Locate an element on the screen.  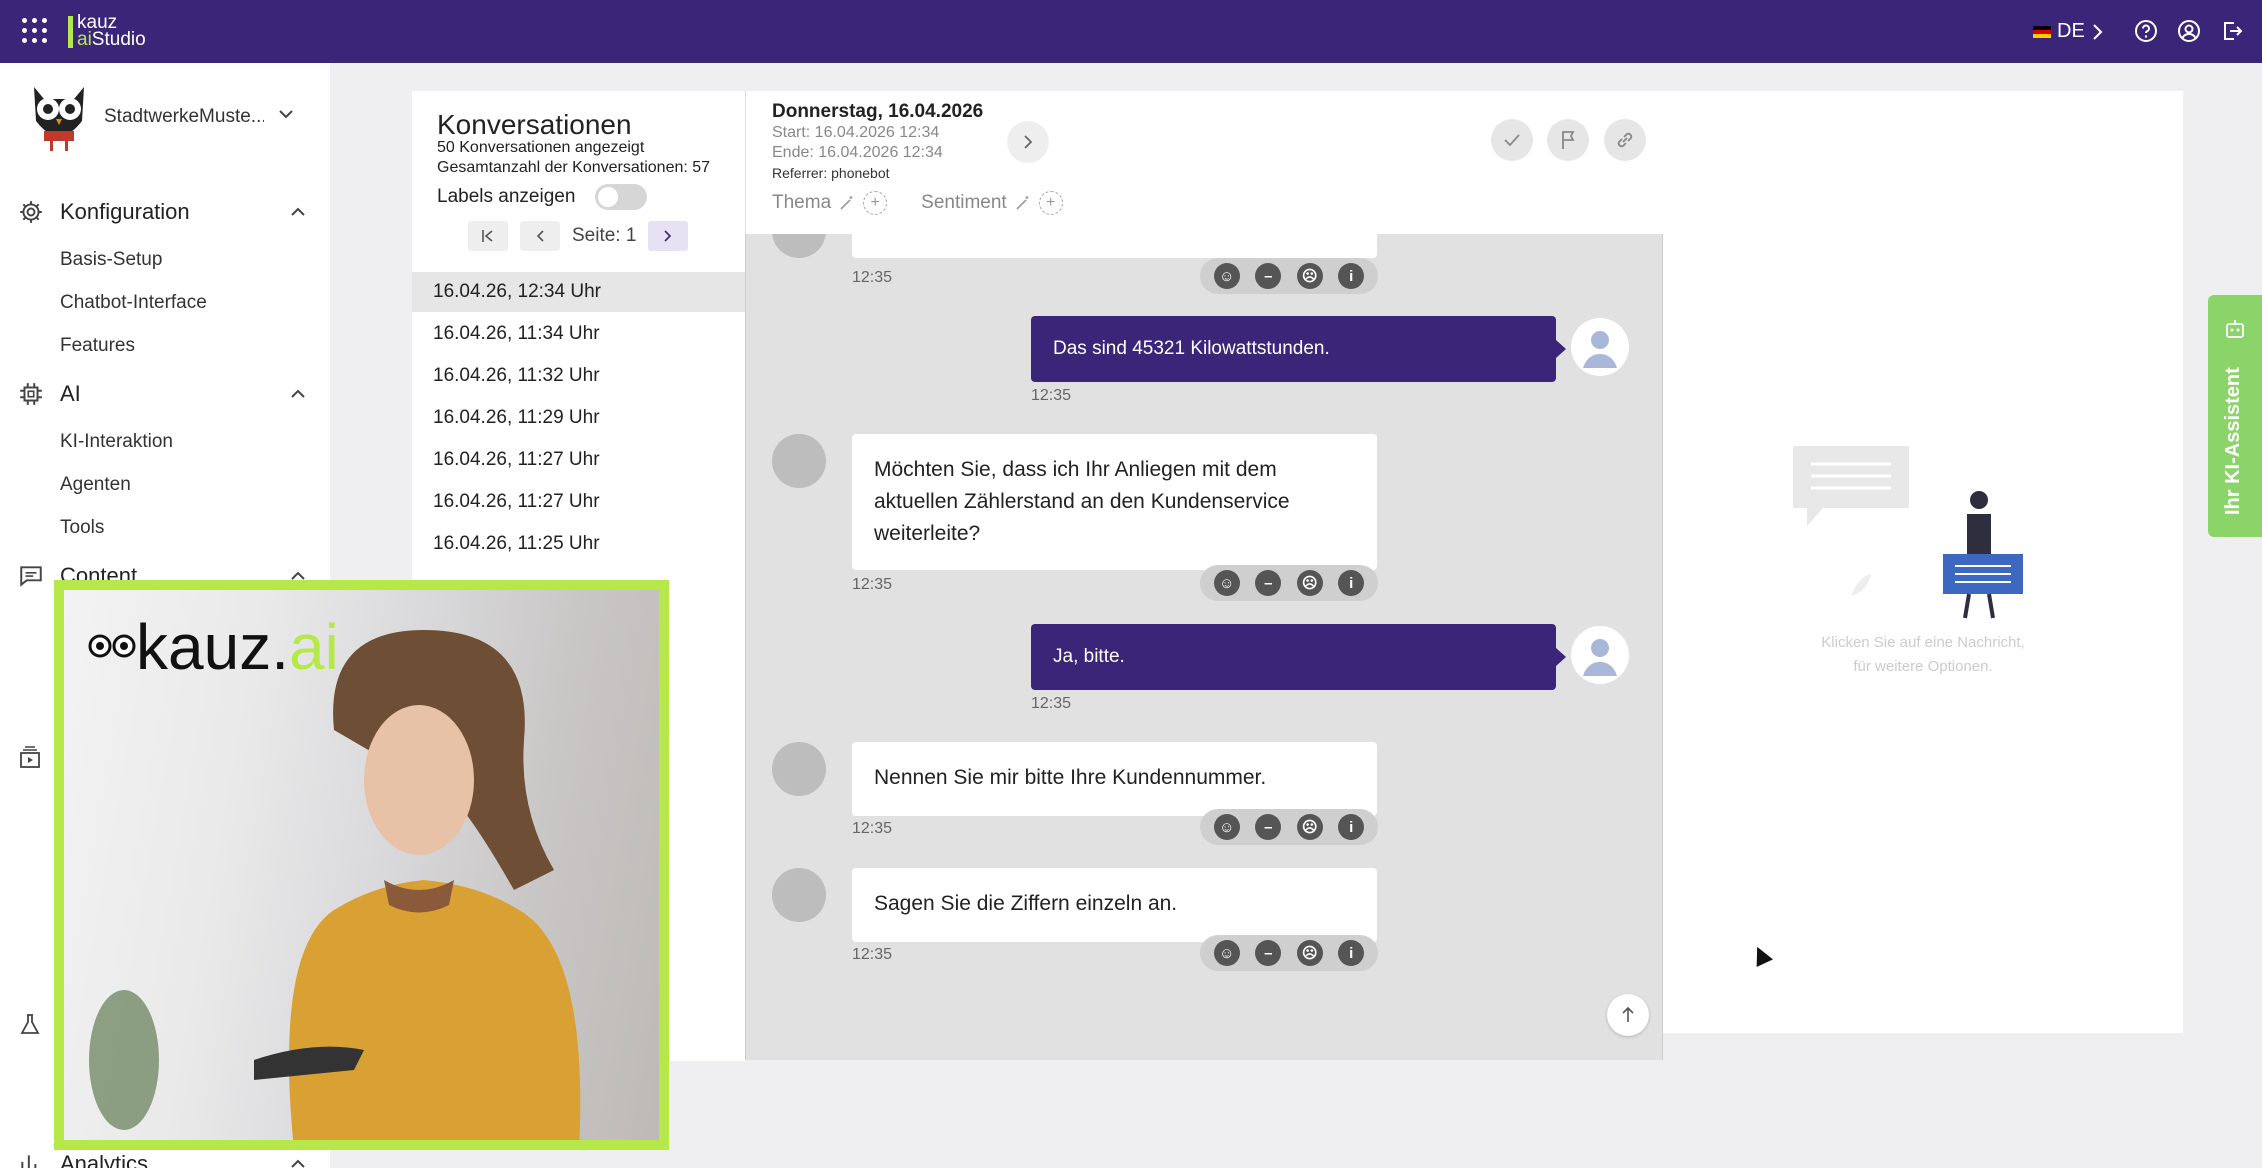
labels-toggle-label: Labels anzeigen is located at coordinates (506, 196).